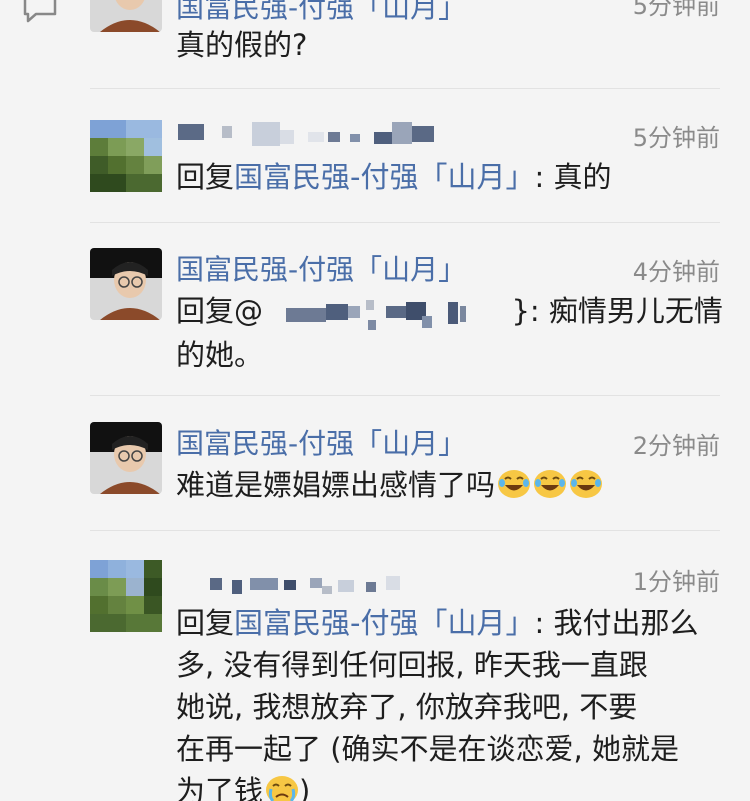 This screenshot has height=801, width=750. I want to click on comment-text: 回复@ }: 痴情男儿无情 的她。, so click(449, 333).